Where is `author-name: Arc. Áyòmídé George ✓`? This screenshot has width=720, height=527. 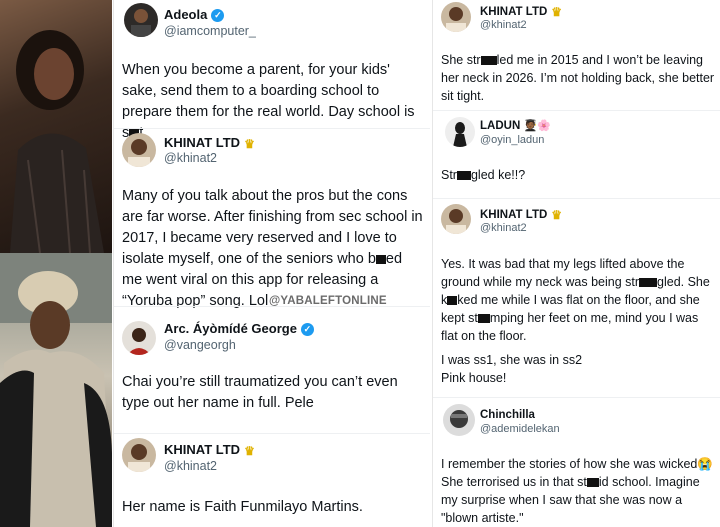 author-name: Arc. Áyòmídé George ✓ is located at coordinates (239, 329).